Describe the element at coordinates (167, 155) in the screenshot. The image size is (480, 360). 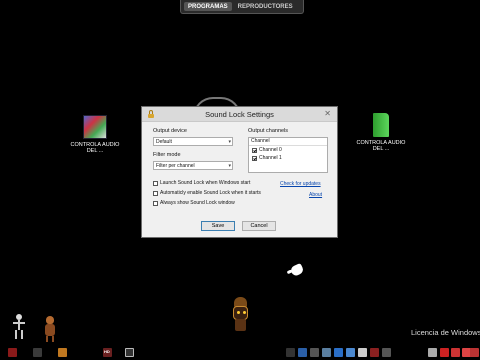
I see `filter-mode-label: Filter mode` at that location.